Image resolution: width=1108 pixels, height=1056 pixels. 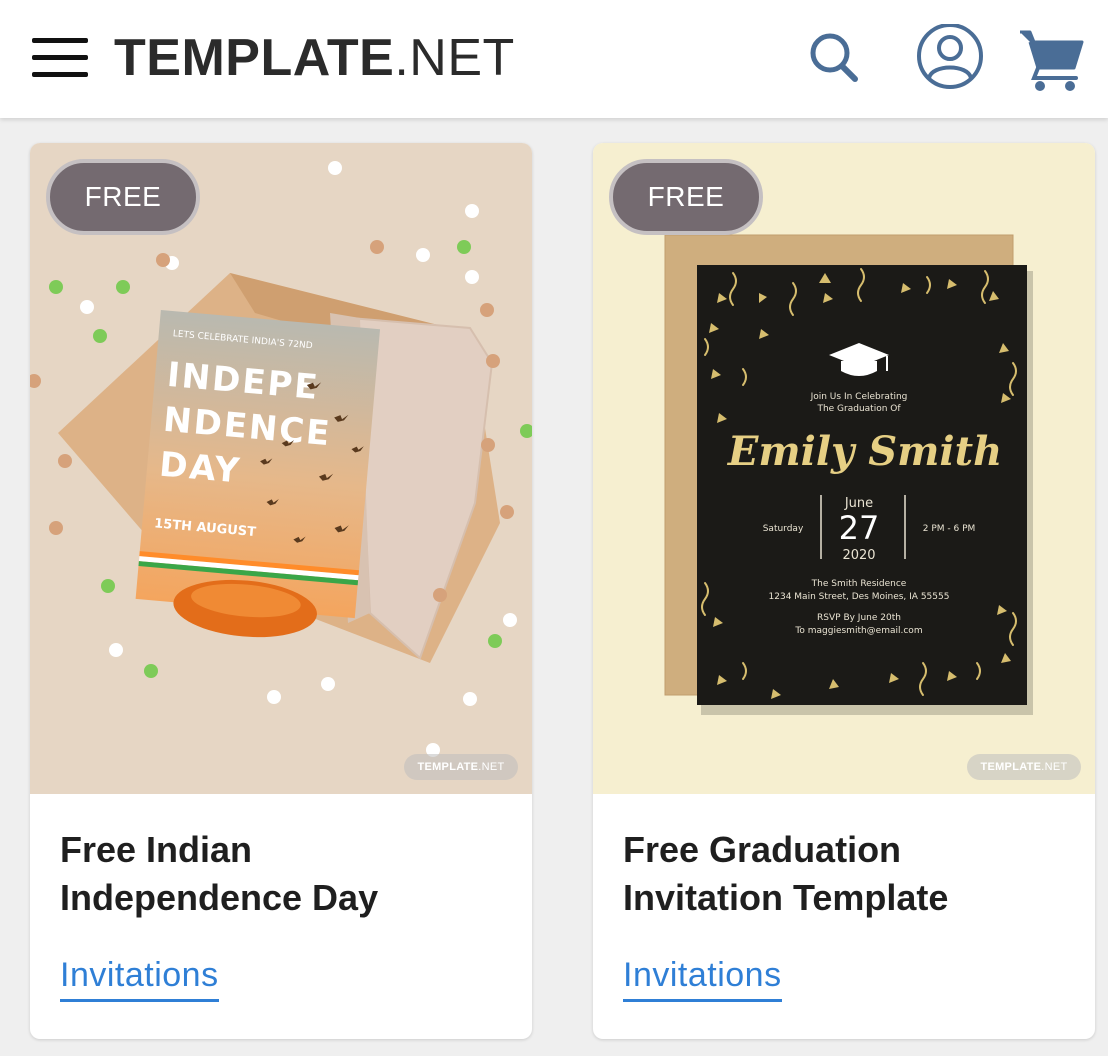 What do you see at coordinates (858, 409) in the screenshot?
I see `intro-line2: The Graduation Of` at bounding box center [858, 409].